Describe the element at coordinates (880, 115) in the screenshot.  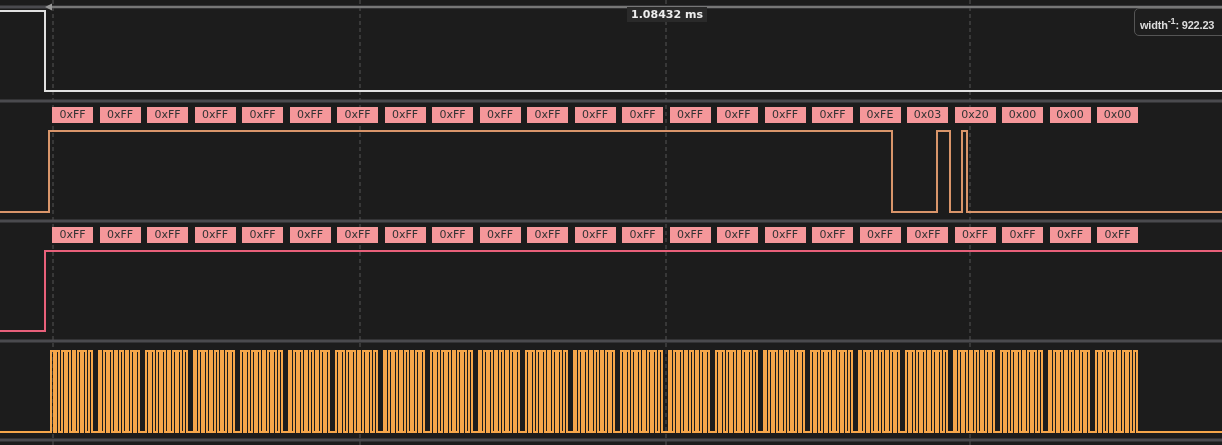
I see `decoded-byte: 0xFE` at that location.